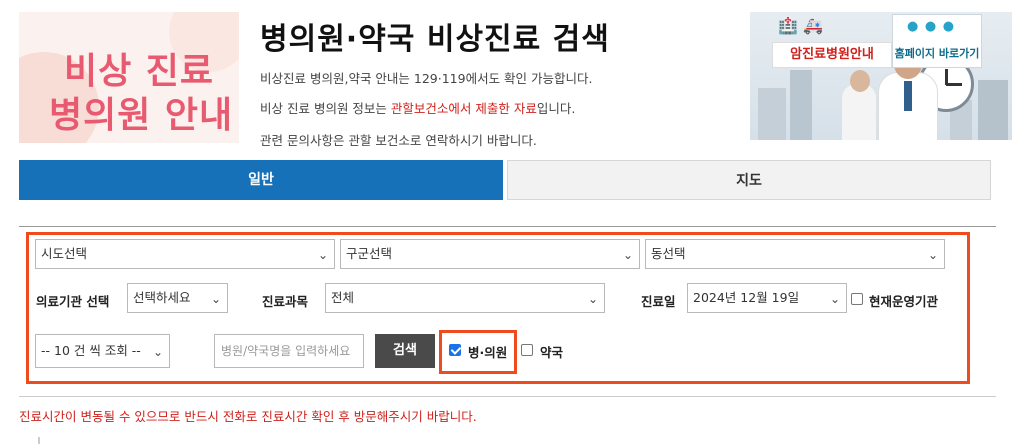  I want to click on info-line-2: 비상 진료 병의원 정보는 관할보건소에서 제출한 자료입니다., so click(417, 107).